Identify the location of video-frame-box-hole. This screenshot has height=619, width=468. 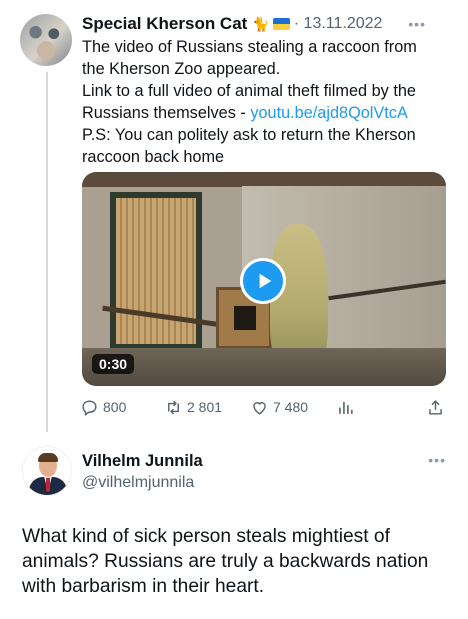
(245, 318).